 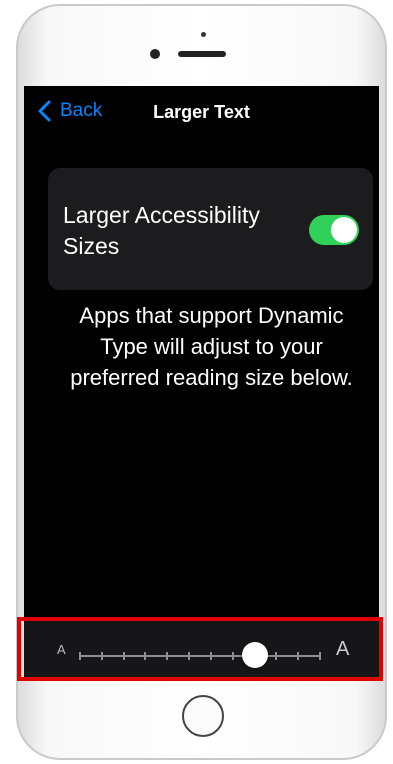 I want to click on highlight-box, so click(x=200, y=649).